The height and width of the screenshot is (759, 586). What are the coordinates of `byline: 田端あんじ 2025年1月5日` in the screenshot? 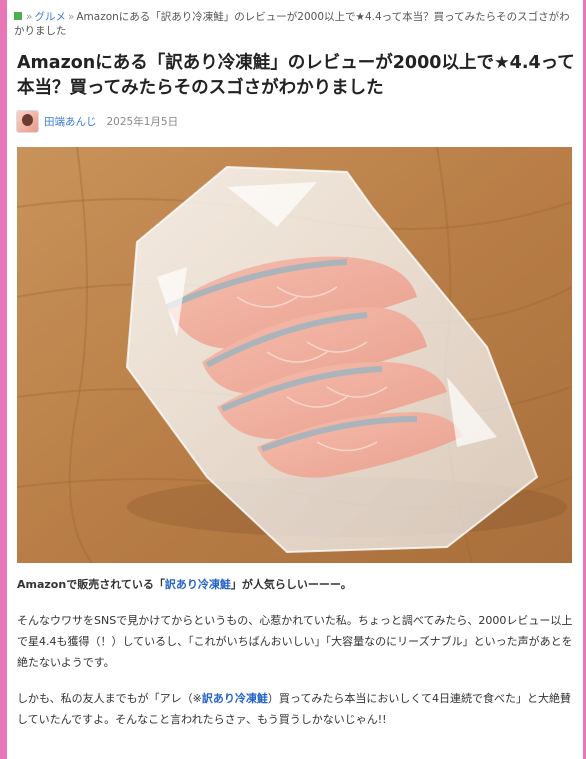 It's located at (97, 121).